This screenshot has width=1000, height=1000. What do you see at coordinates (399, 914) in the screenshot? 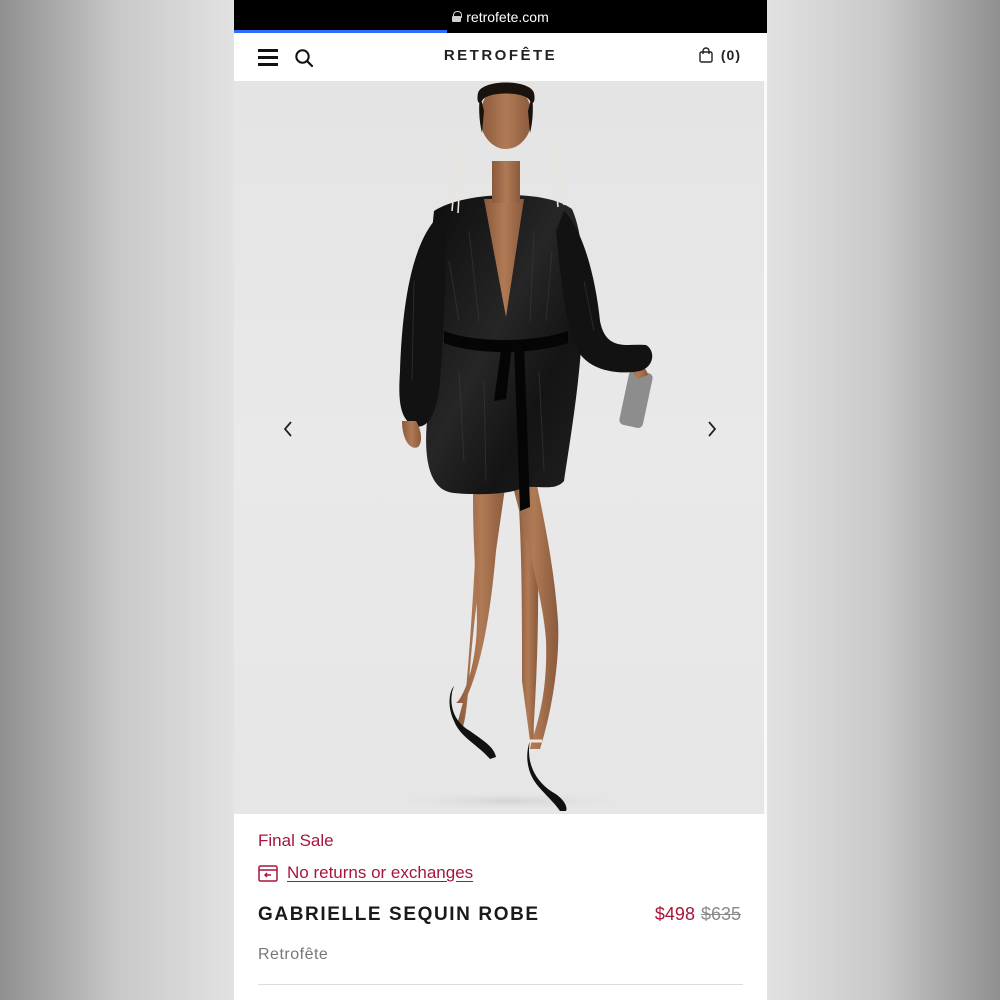
I see `product-title: GABRIELLE SEQUIN ROBE` at bounding box center [399, 914].